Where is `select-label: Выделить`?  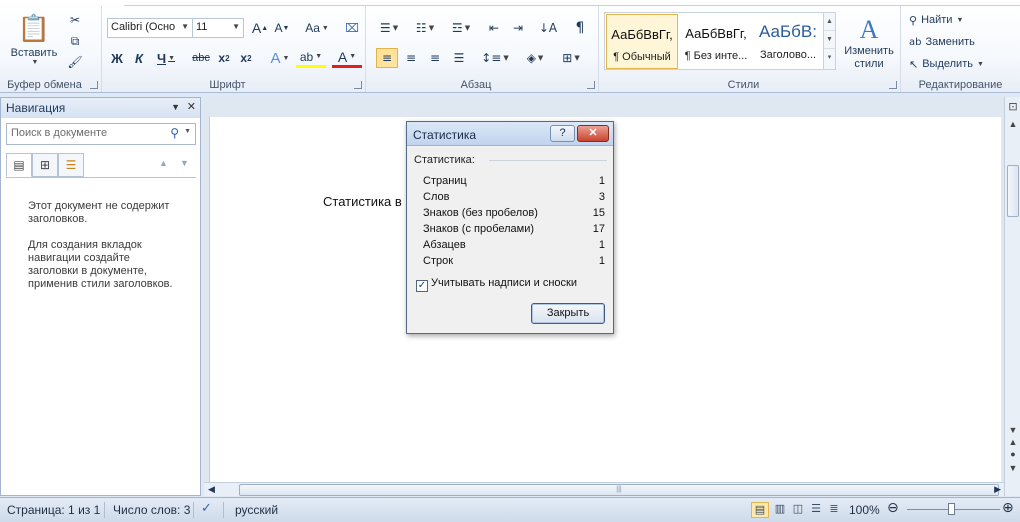
select-label: Выделить is located at coordinates (947, 64).